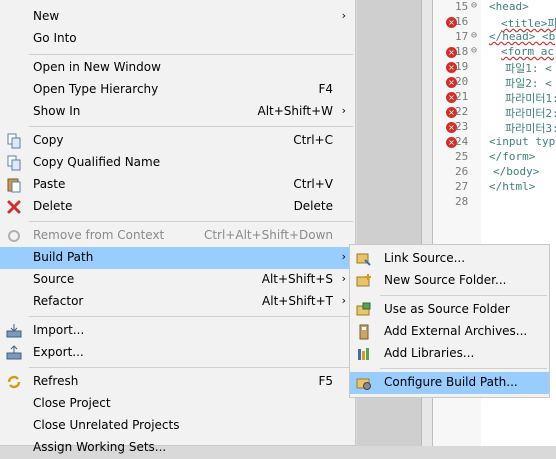 This screenshot has height=459, width=556. I want to click on menu-item-label: Use as Source Folder, so click(447, 309).